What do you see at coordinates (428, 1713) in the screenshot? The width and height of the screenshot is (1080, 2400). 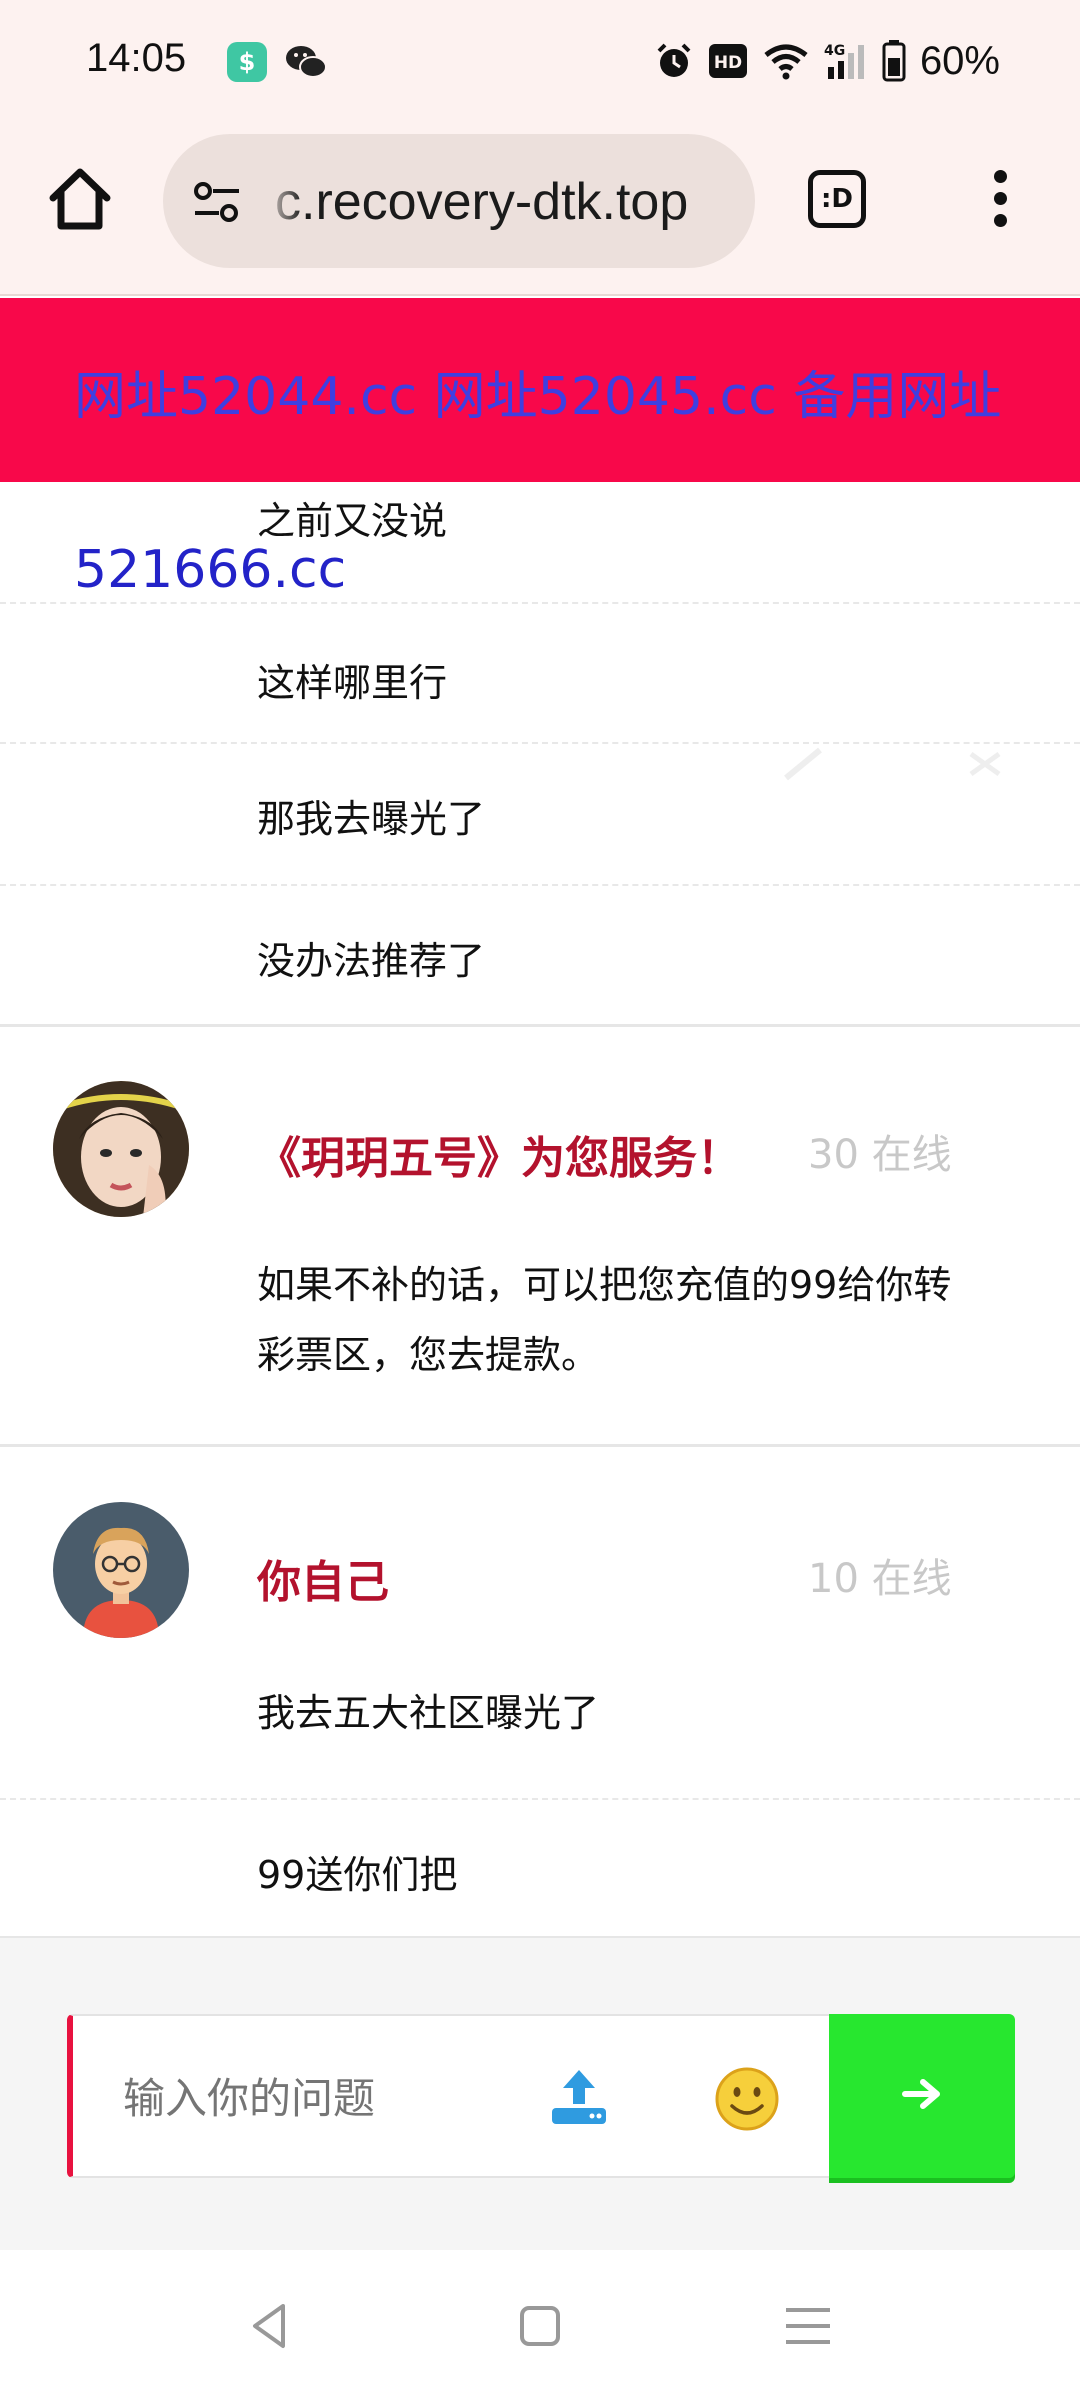 I see `message-text: 我去五大社区曝光了` at bounding box center [428, 1713].